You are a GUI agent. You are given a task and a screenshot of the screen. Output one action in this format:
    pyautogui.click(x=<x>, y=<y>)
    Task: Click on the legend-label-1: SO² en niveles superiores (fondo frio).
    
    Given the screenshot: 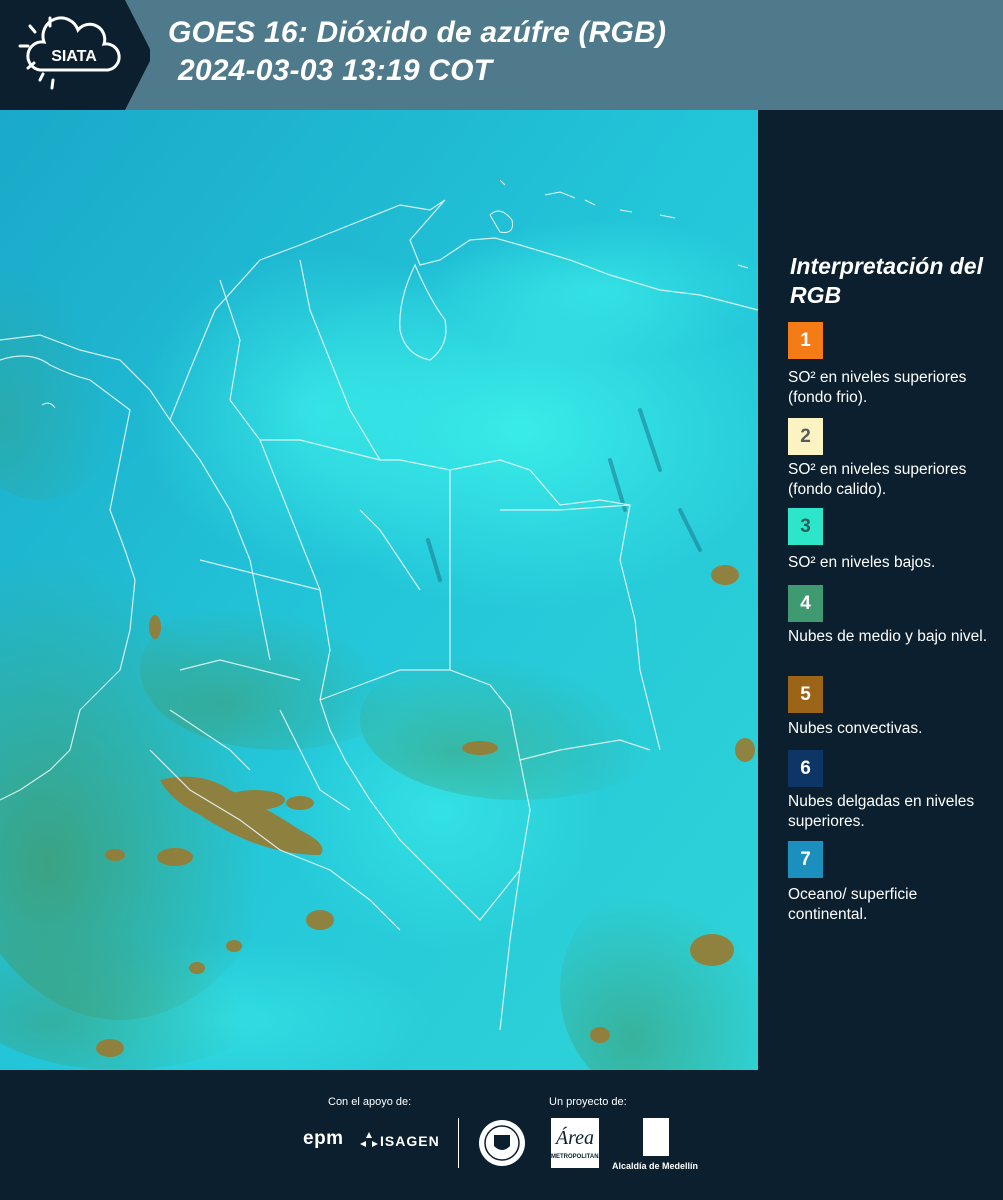 What is the action you would take?
    pyautogui.click(x=877, y=387)
    